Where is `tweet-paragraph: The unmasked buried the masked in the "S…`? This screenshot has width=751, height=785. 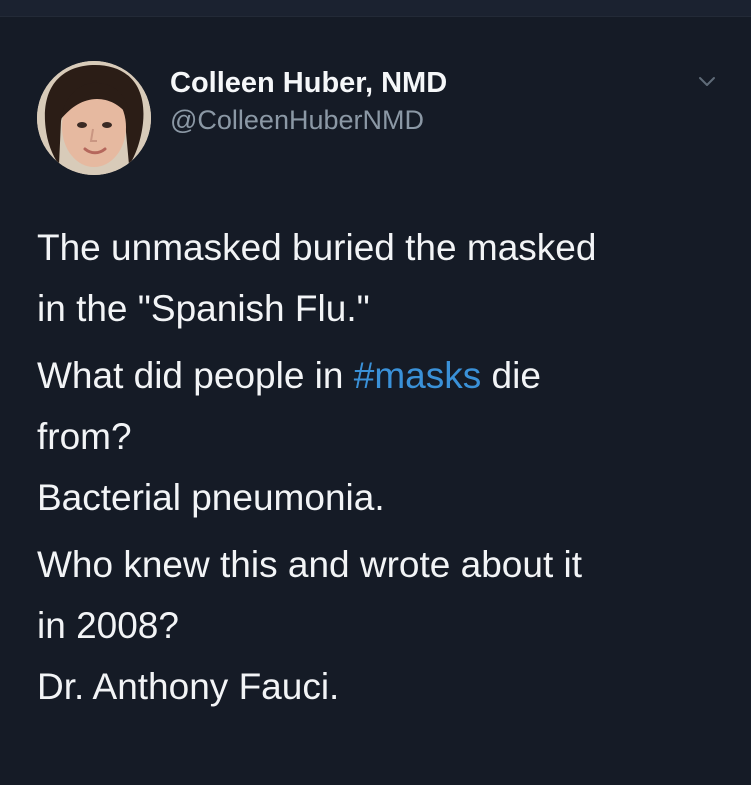 tweet-paragraph: The unmasked buried the masked in the "S… is located at coordinates (382, 278).